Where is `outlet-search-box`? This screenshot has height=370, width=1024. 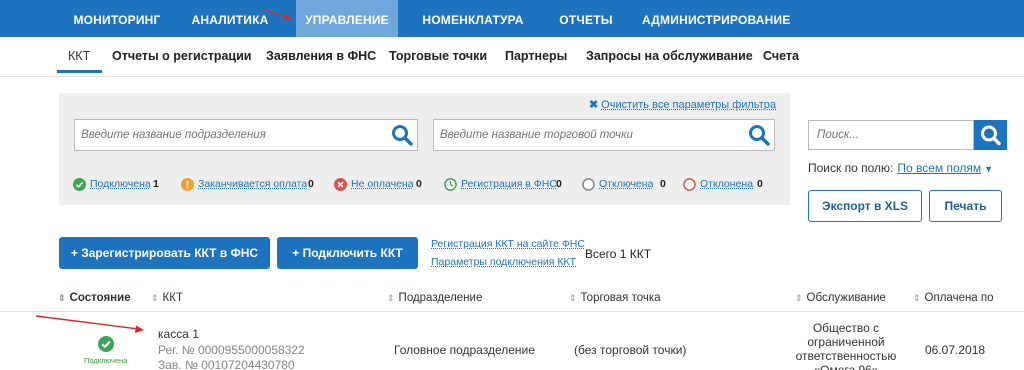
outlet-search-box is located at coordinates (604, 135).